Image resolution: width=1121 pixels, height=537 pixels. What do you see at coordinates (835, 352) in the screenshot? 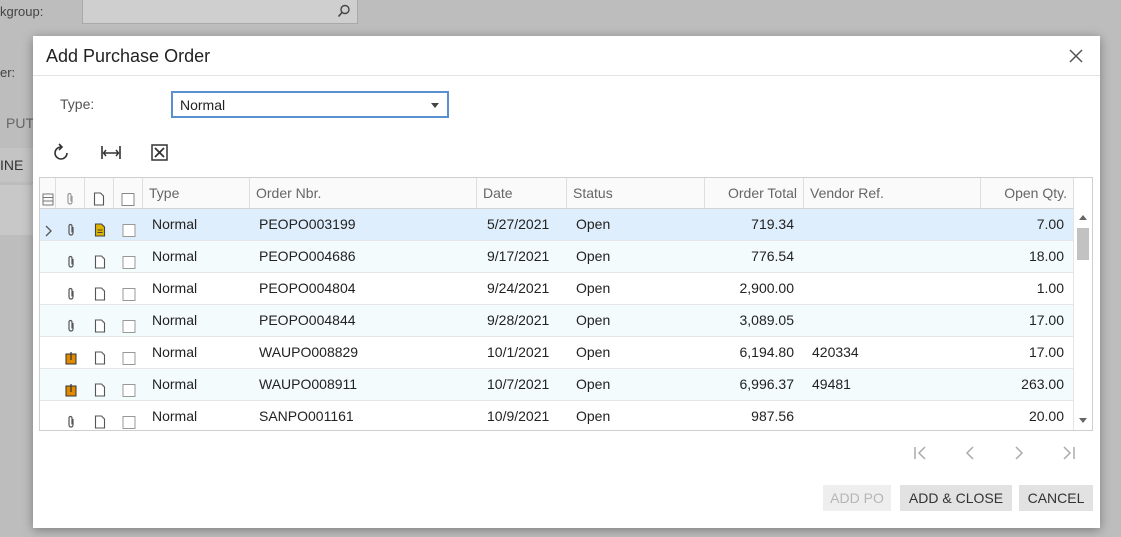
I see `cell-vendor-ref: 420334` at bounding box center [835, 352].